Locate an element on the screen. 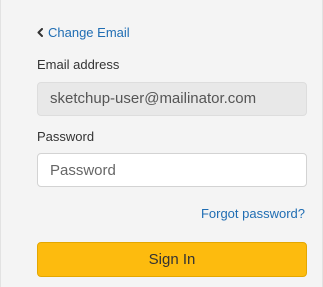 Image resolution: width=323 pixels, height=287 pixels. email-field: sketchup-user@mailinator.com is located at coordinates (172, 99).